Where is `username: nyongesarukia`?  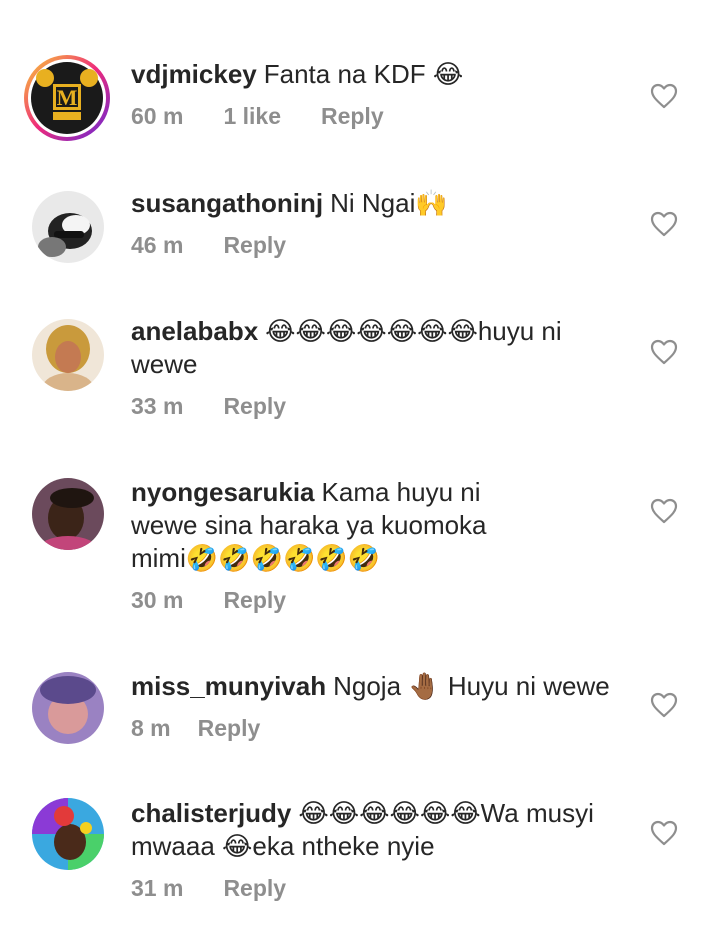
username: nyongesarukia is located at coordinates (223, 492).